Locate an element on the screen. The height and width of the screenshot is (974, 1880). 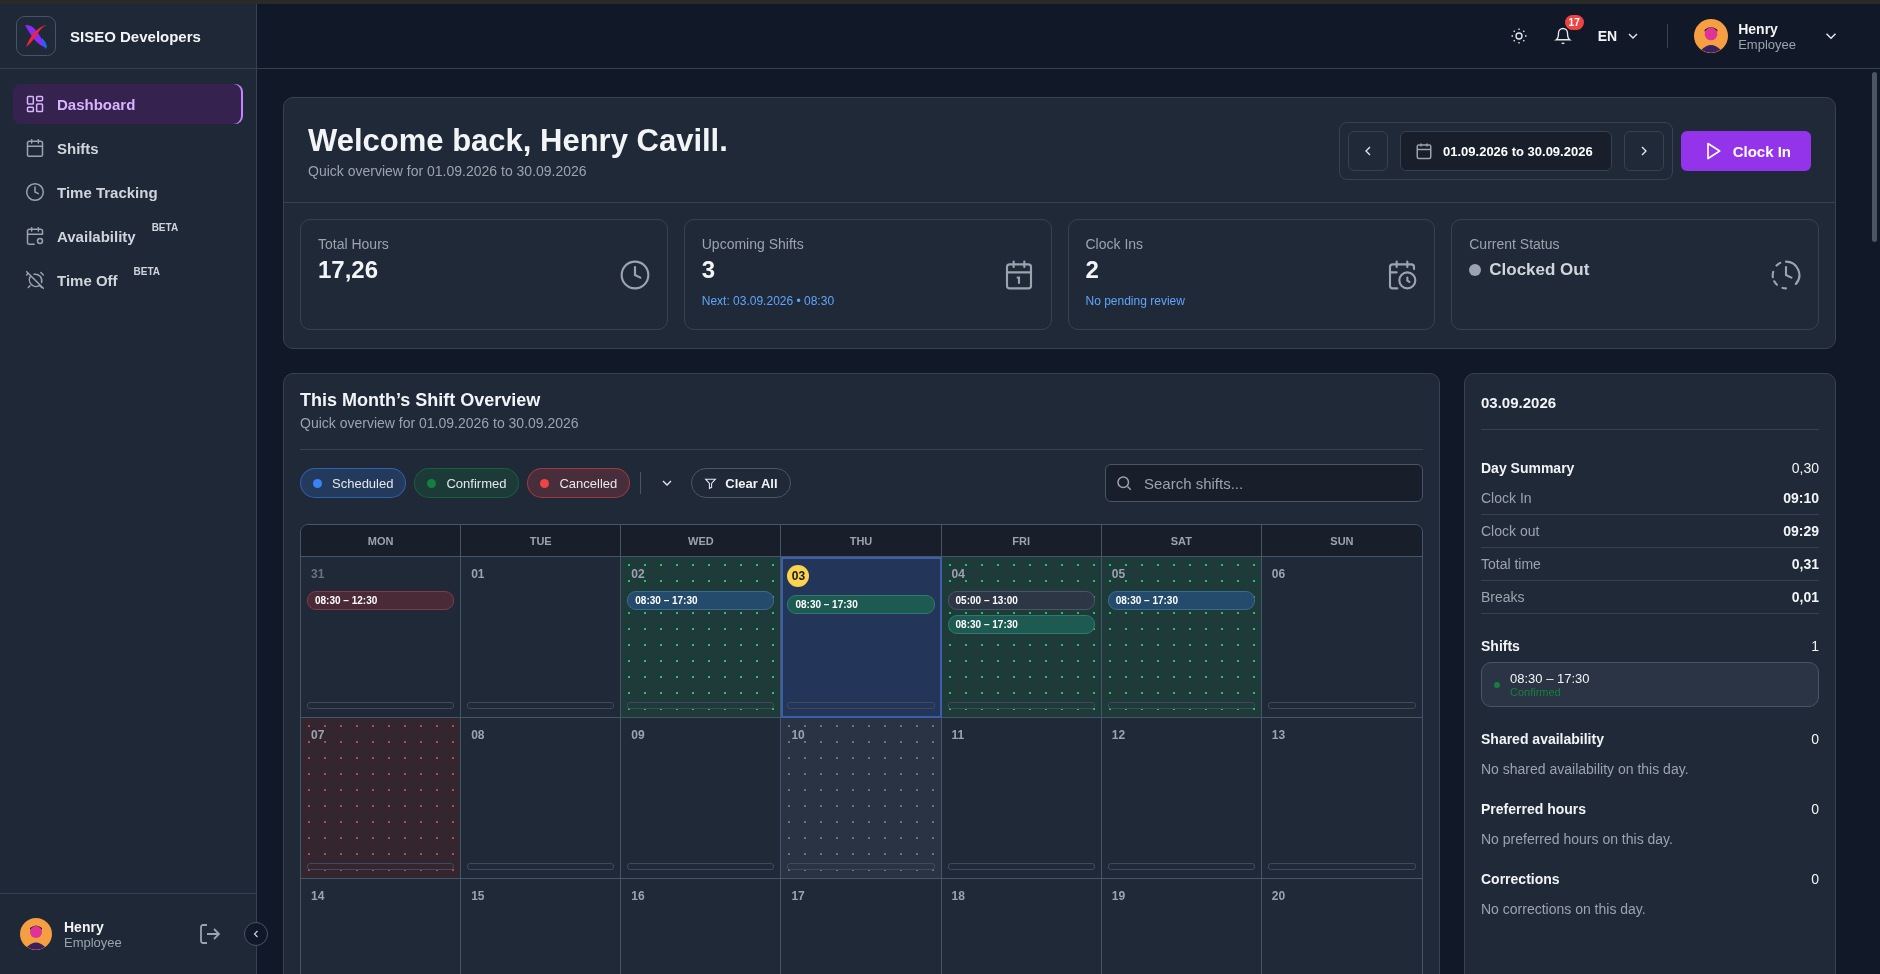
day-cell: 18 is located at coordinates (1021, 926).